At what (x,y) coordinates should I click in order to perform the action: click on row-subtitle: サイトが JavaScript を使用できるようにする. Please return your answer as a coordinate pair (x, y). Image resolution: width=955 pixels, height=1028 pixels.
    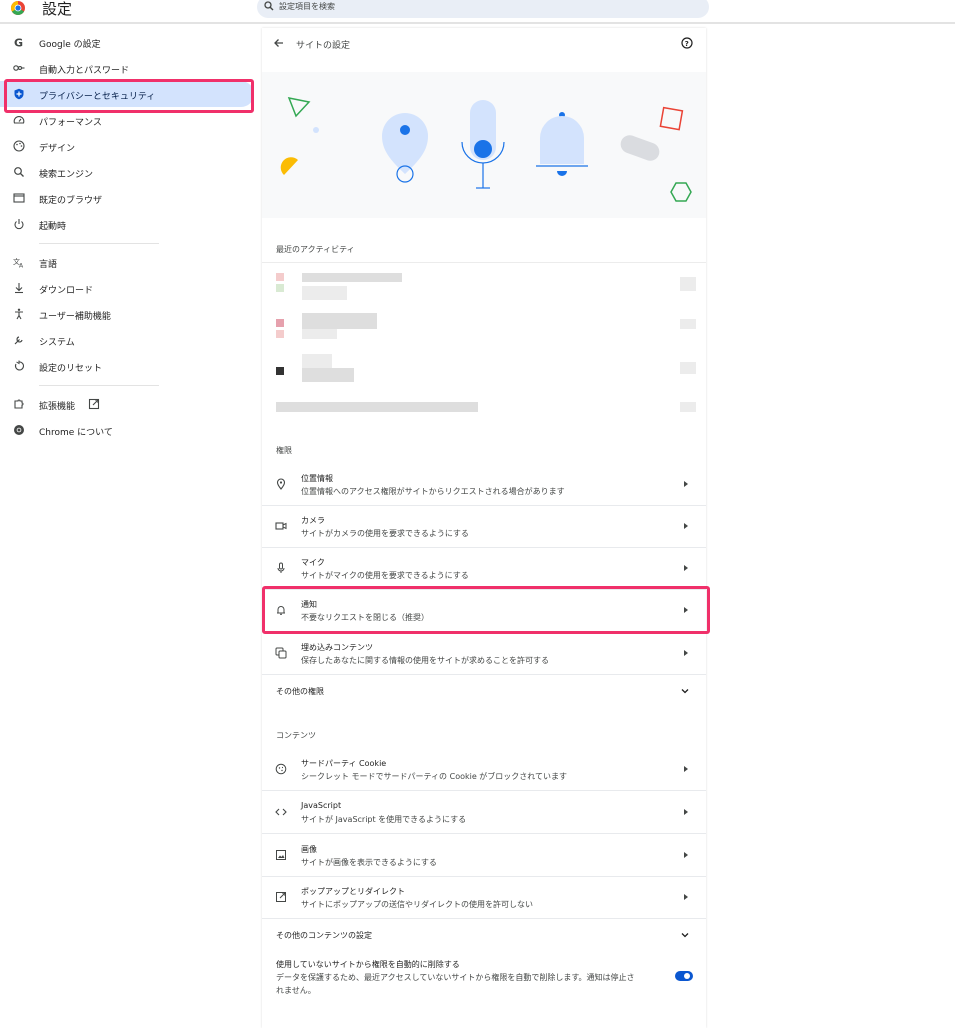
    Looking at the image, I should click on (384, 819).